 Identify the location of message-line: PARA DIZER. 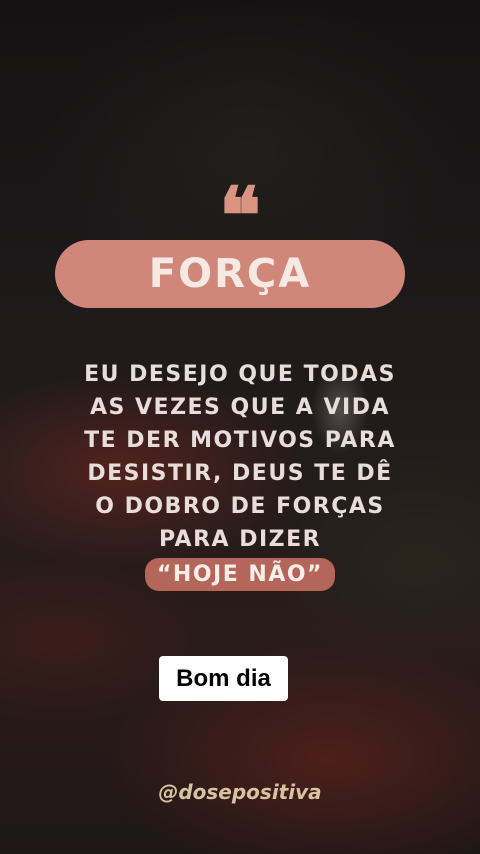
(240, 539).